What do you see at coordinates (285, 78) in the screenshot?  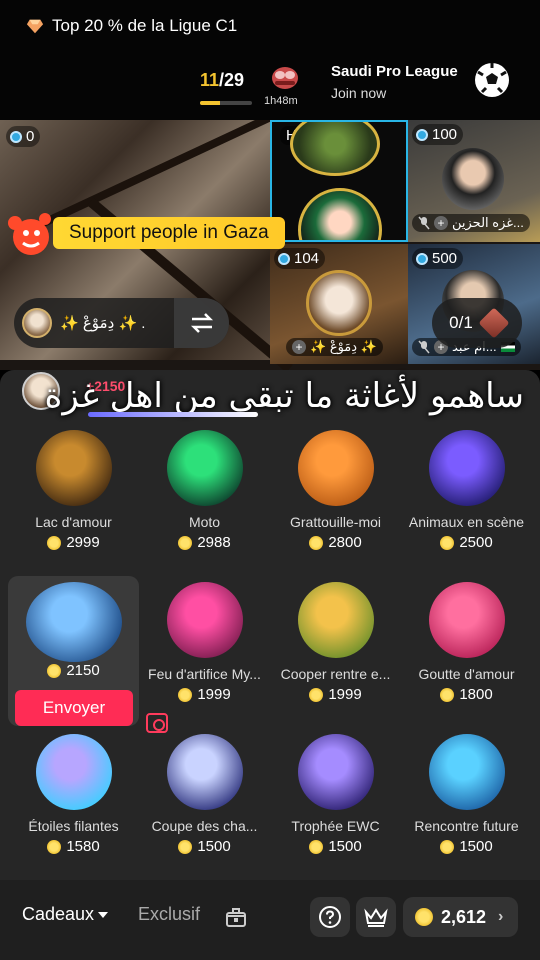 I see `team-badge-icon` at bounding box center [285, 78].